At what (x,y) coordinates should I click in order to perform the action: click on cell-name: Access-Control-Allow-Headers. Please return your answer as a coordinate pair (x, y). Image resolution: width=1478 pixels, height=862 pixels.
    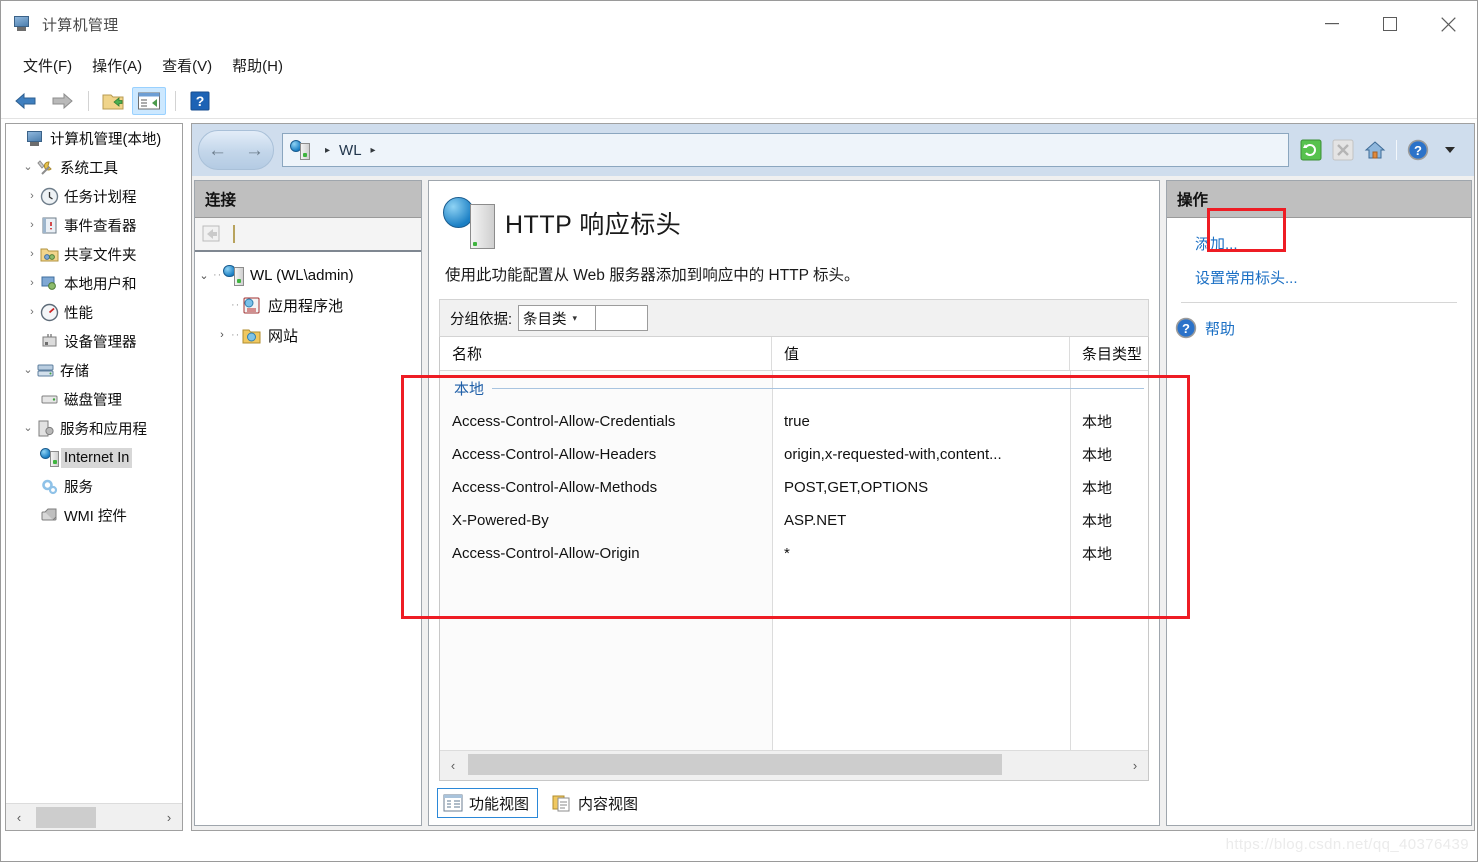
    Looking at the image, I should click on (554, 454).